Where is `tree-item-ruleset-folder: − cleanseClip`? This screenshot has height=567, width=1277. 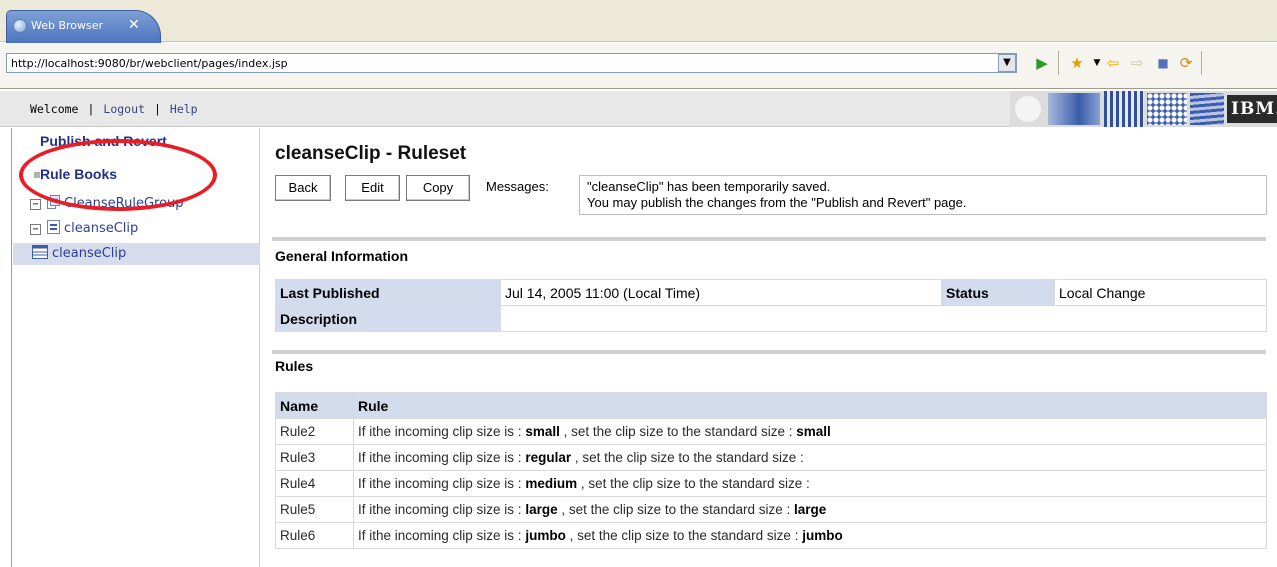
tree-item-ruleset-folder: − cleanseClip is located at coordinates (84, 228).